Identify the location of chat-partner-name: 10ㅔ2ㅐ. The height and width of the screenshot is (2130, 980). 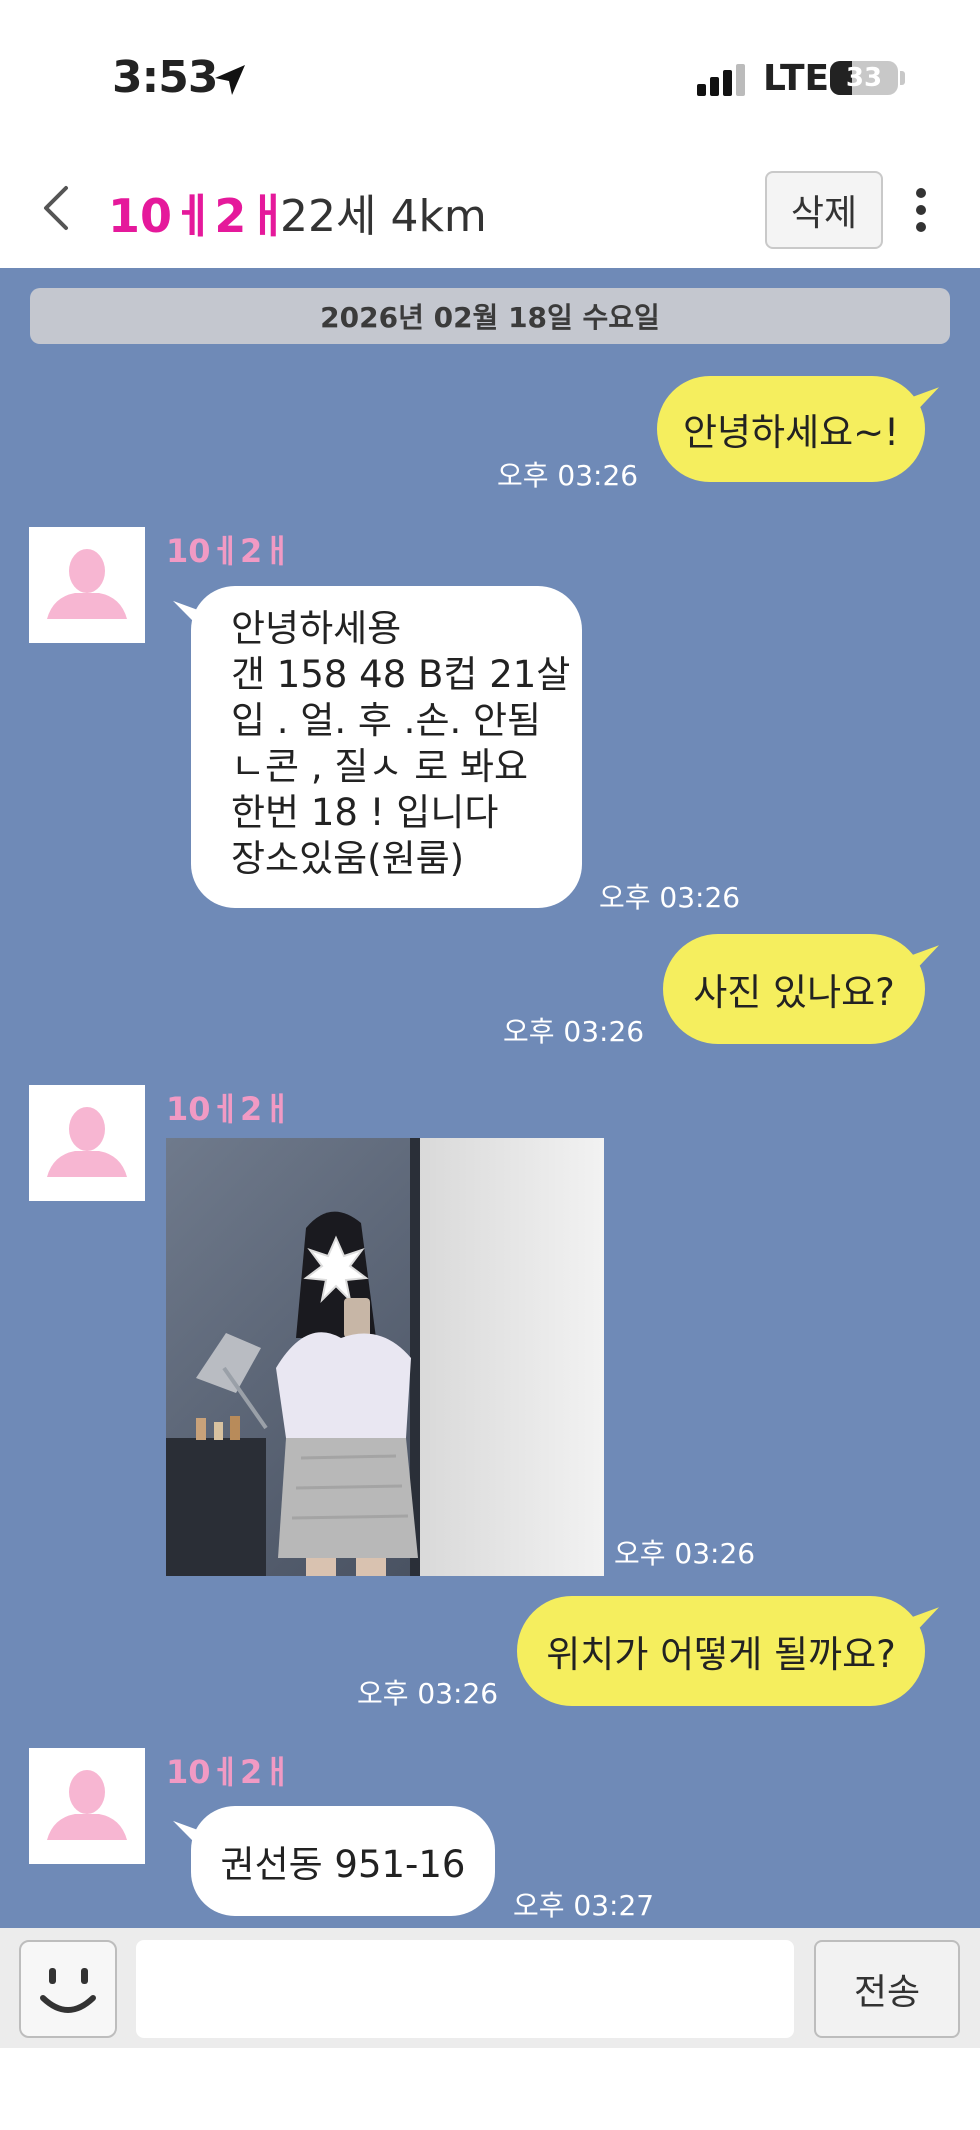
(198, 216).